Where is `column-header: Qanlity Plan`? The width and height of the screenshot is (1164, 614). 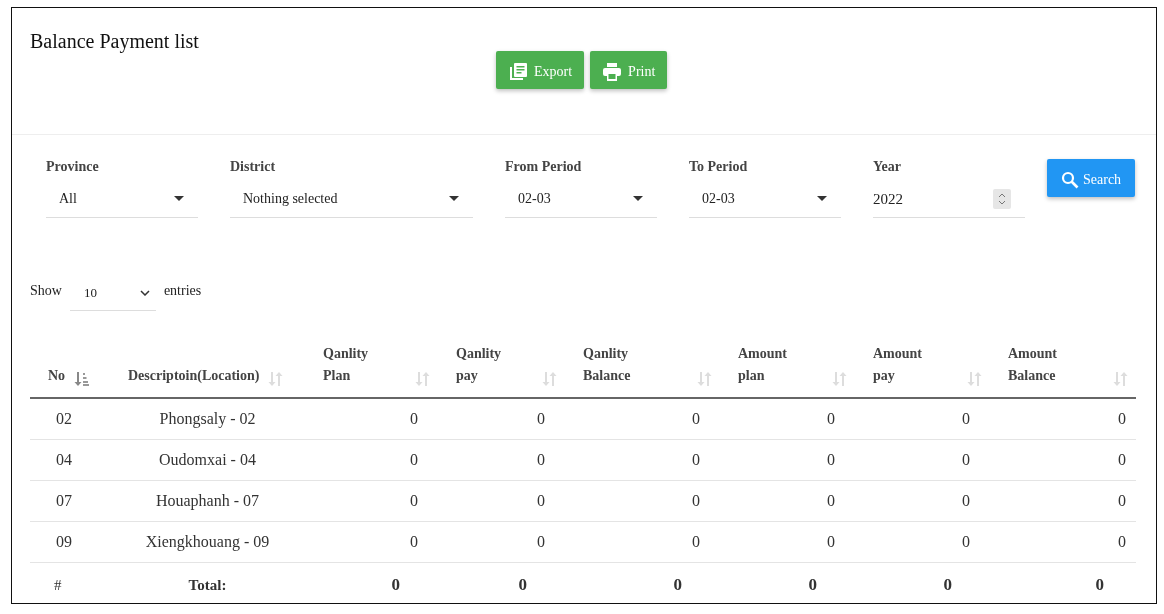
column-header: Qanlity Plan is located at coordinates (371, 370).